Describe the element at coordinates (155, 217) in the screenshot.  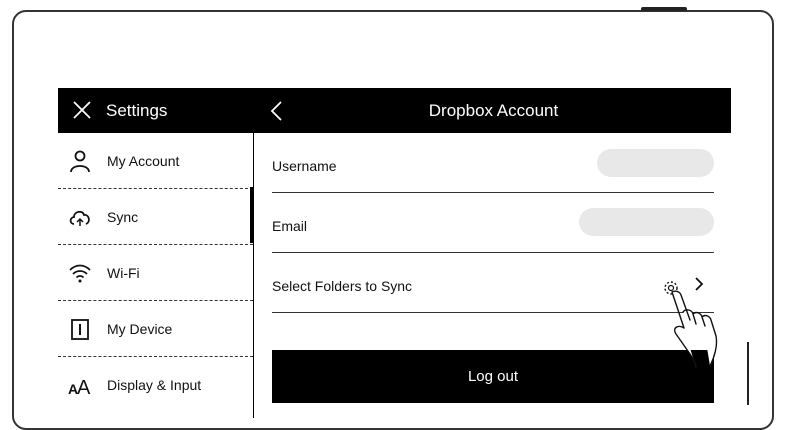
I see `sidebar-item-sync: Sync` at that location.